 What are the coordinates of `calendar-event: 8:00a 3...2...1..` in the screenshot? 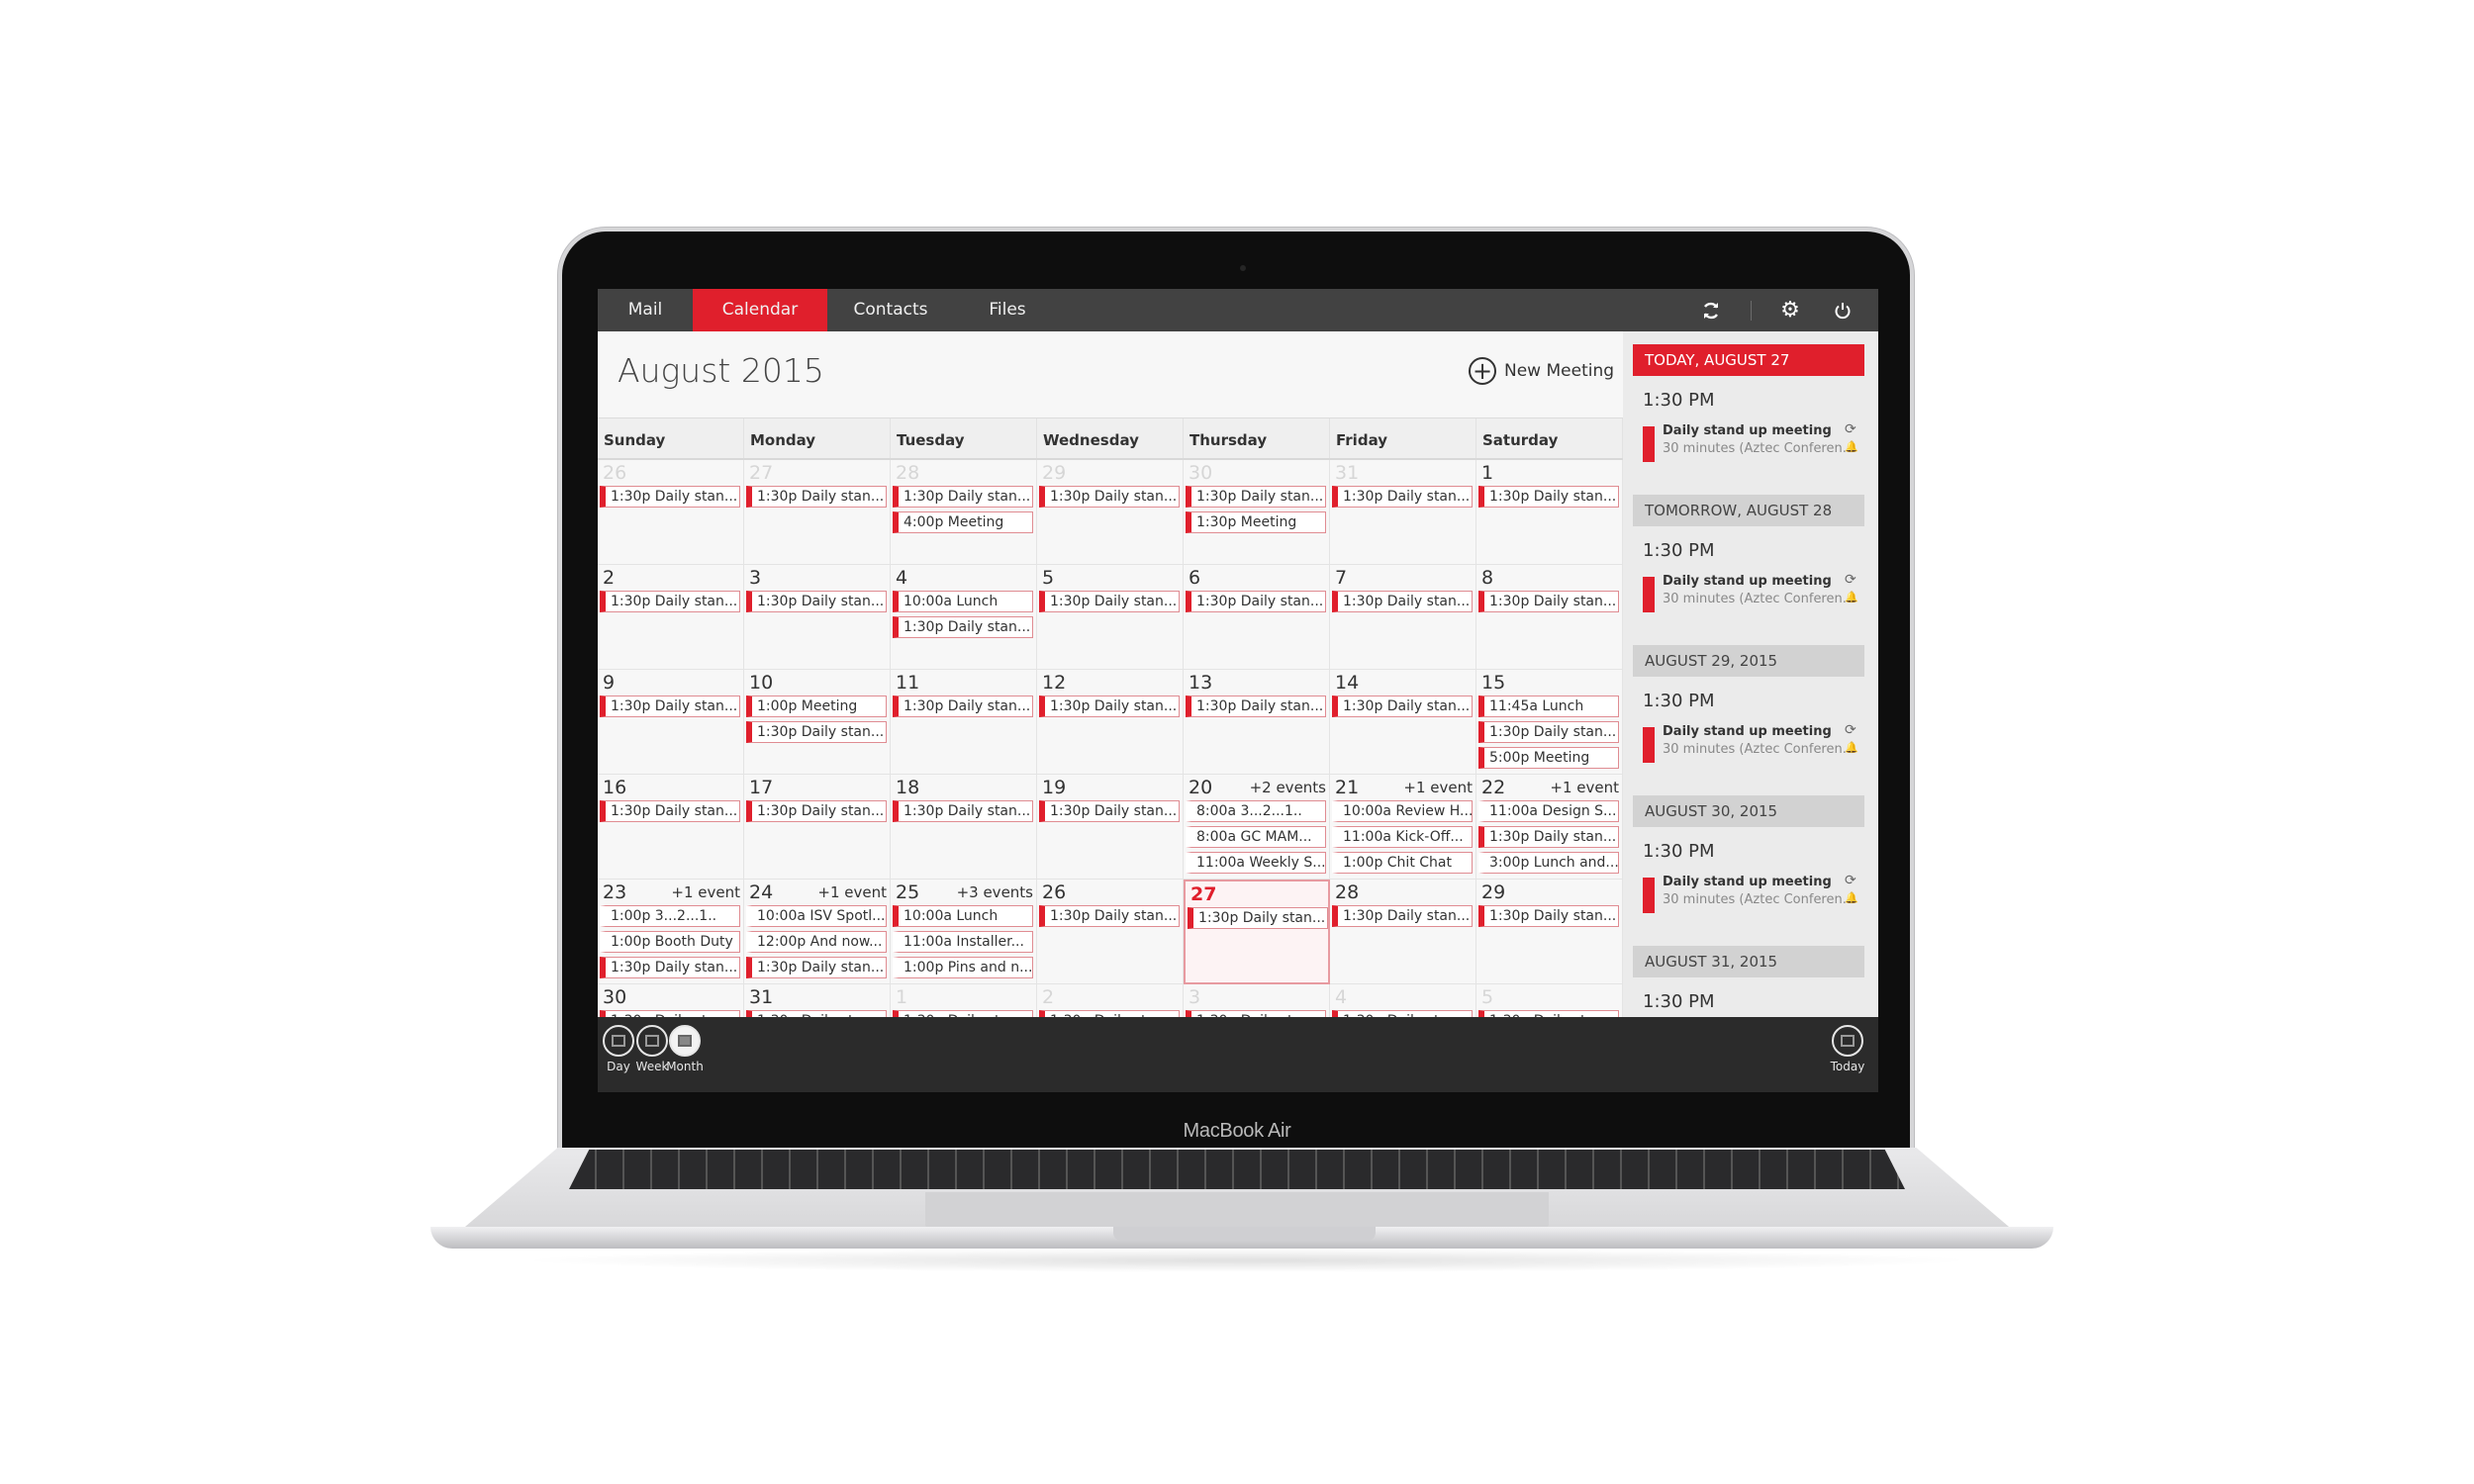 It's located at (1256, 811).